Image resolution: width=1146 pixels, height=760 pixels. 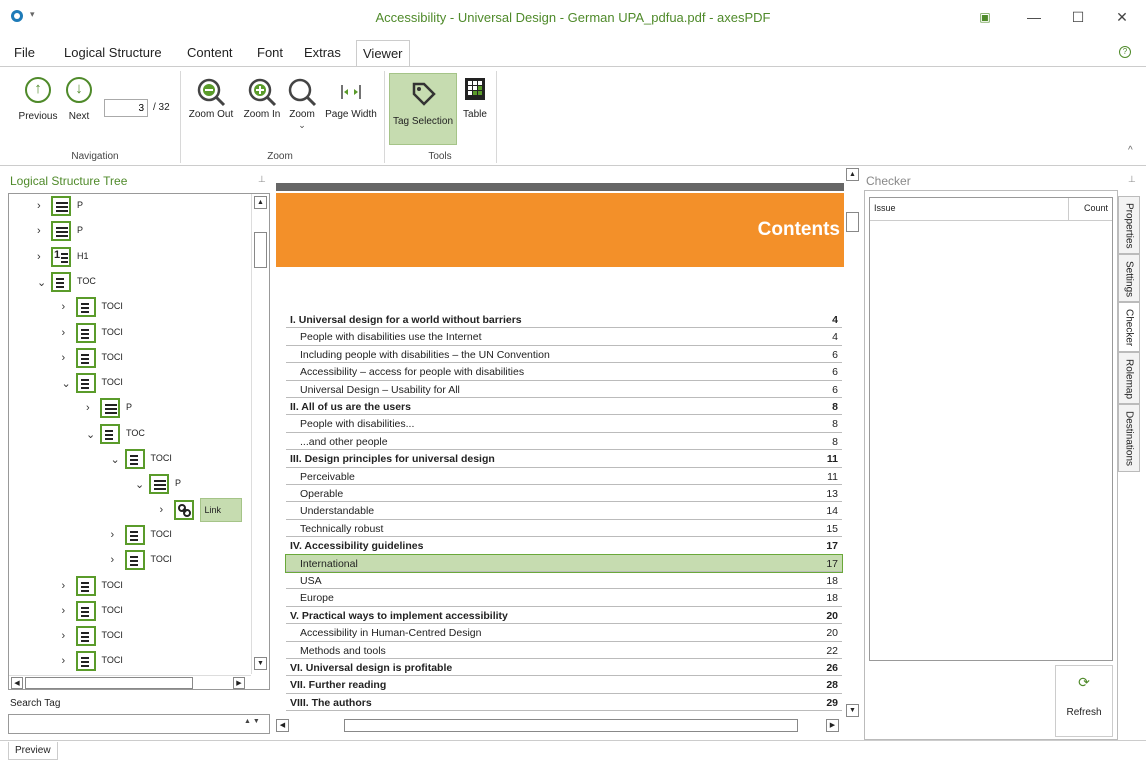 I want to click on zoom-in-button: Zoom In, so click(x=262, y=98).